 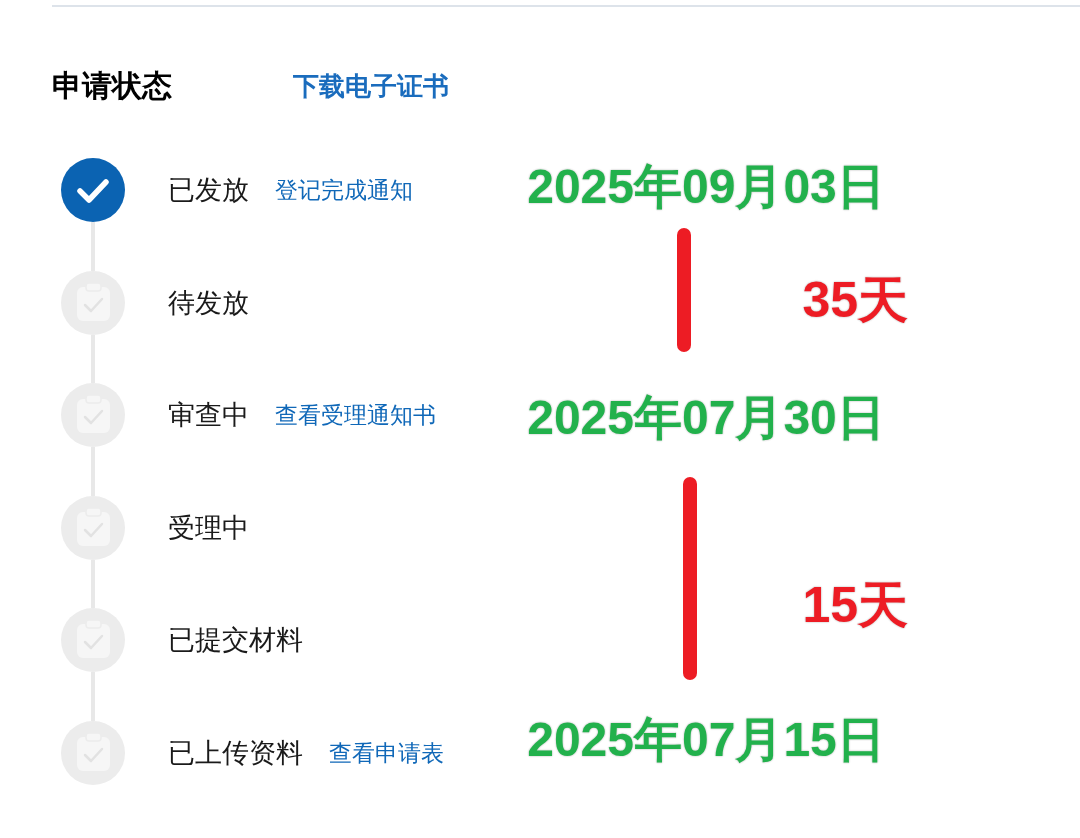 I want to click on annotation-date: 2025年09月03日, so click(x=706, y=187).